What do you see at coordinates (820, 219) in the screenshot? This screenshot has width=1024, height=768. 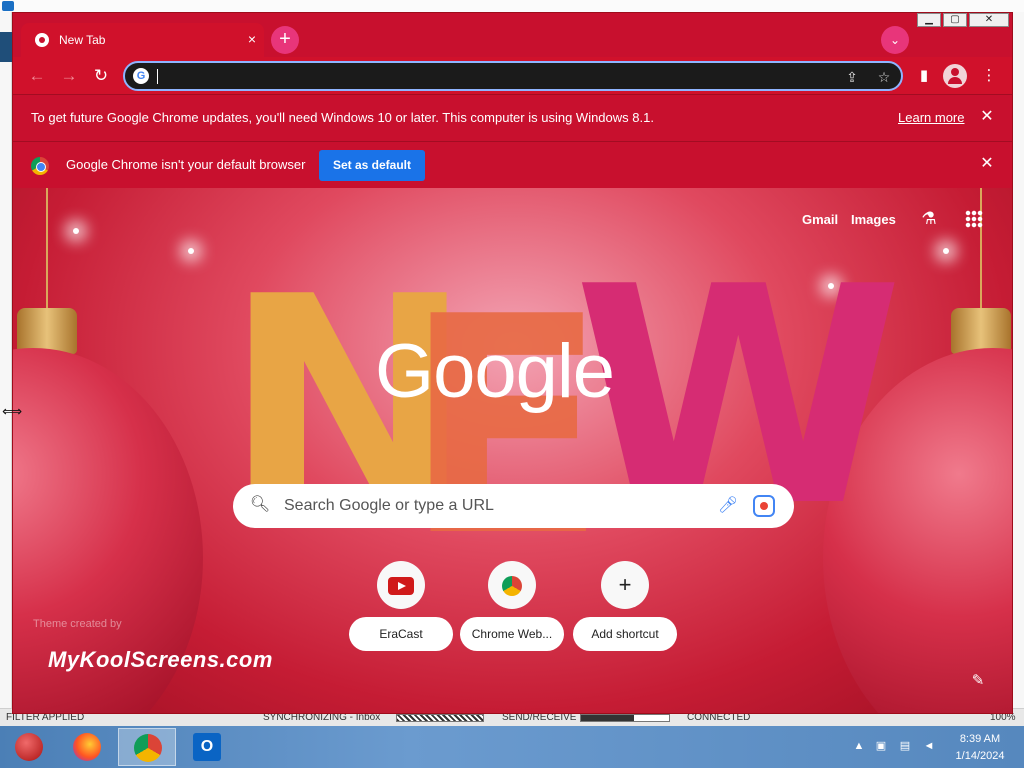 I see `gmail-link: Gmail` at bounding box center [820, 219].